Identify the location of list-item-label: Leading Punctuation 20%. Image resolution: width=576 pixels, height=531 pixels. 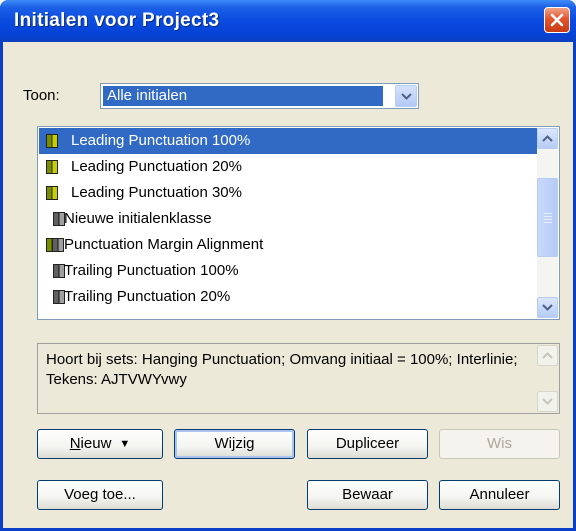
(156, 166).